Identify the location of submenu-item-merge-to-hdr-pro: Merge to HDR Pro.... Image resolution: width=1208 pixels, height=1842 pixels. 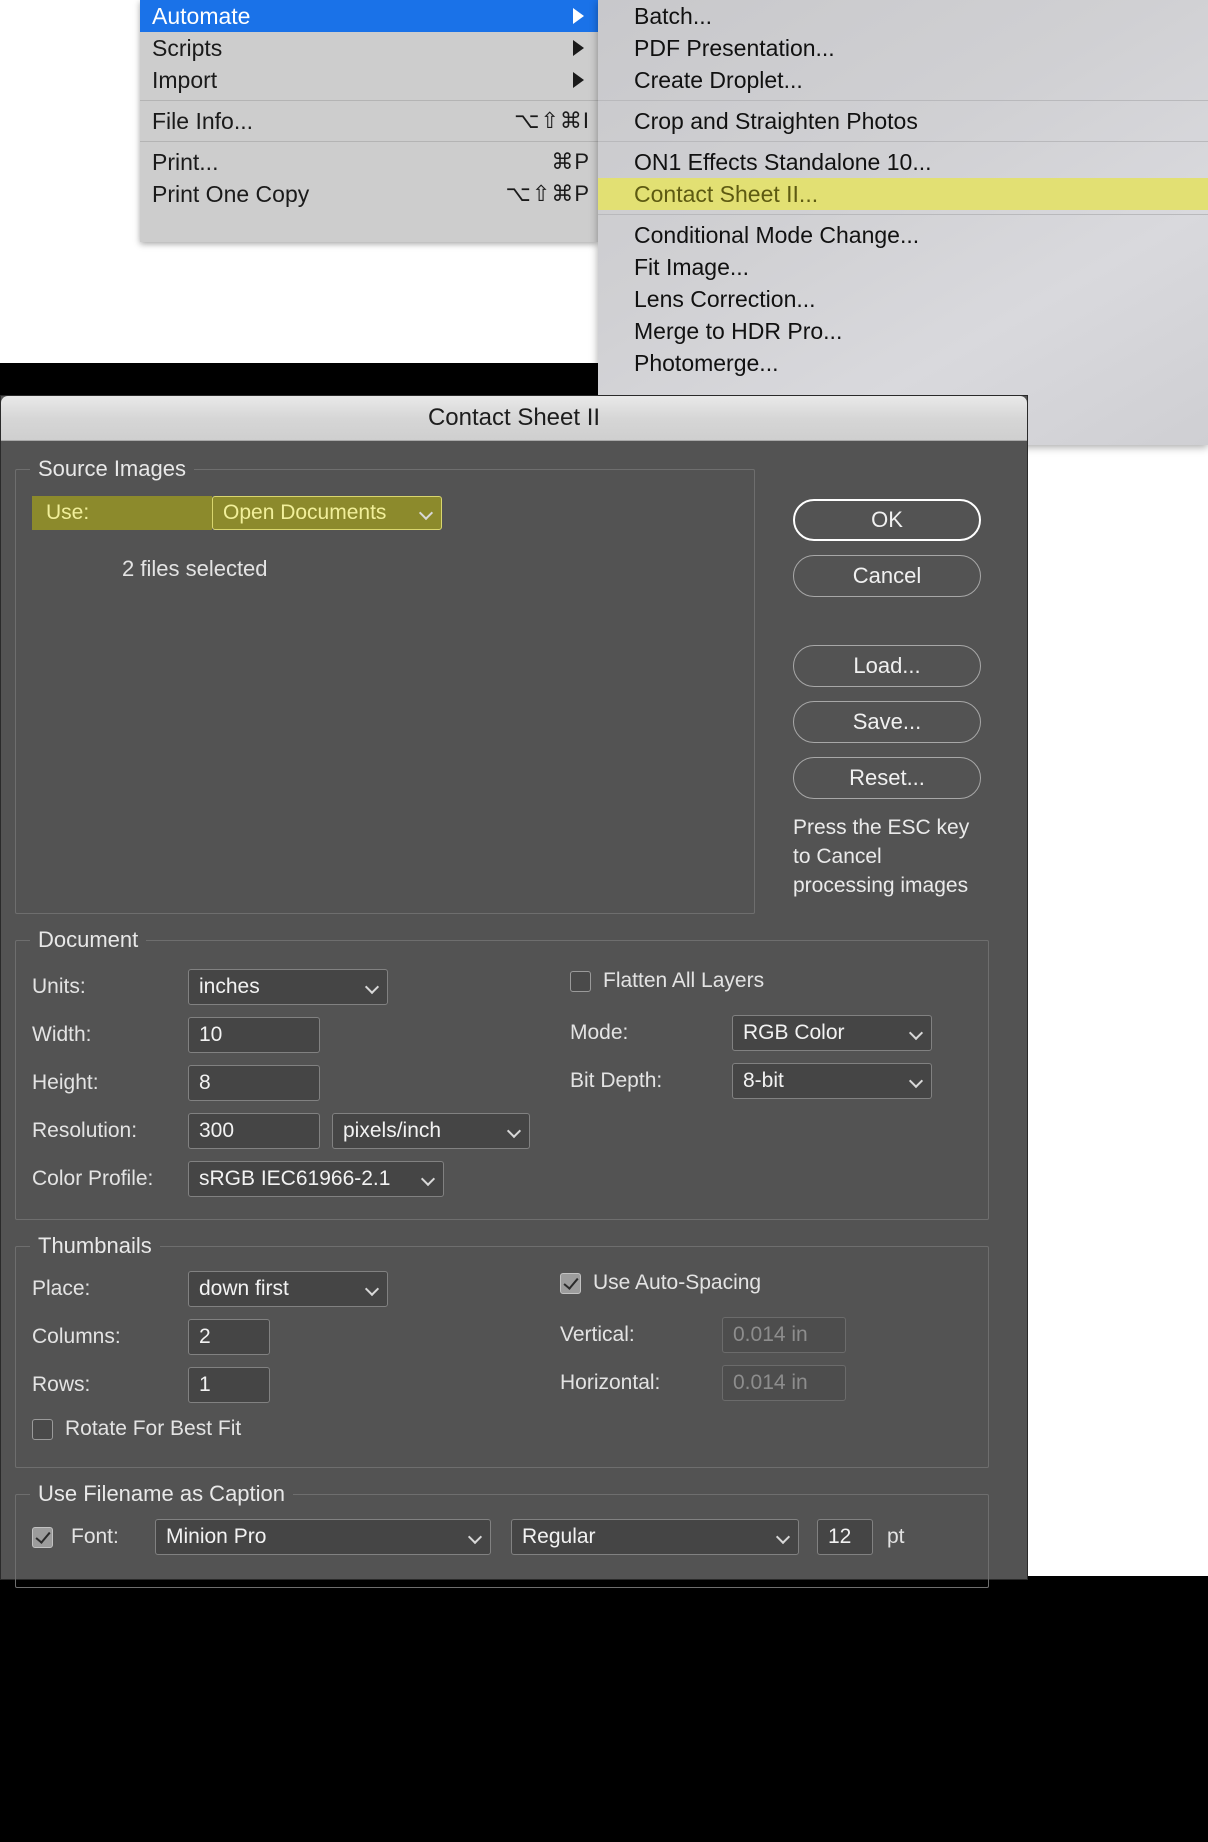
(903, 331).